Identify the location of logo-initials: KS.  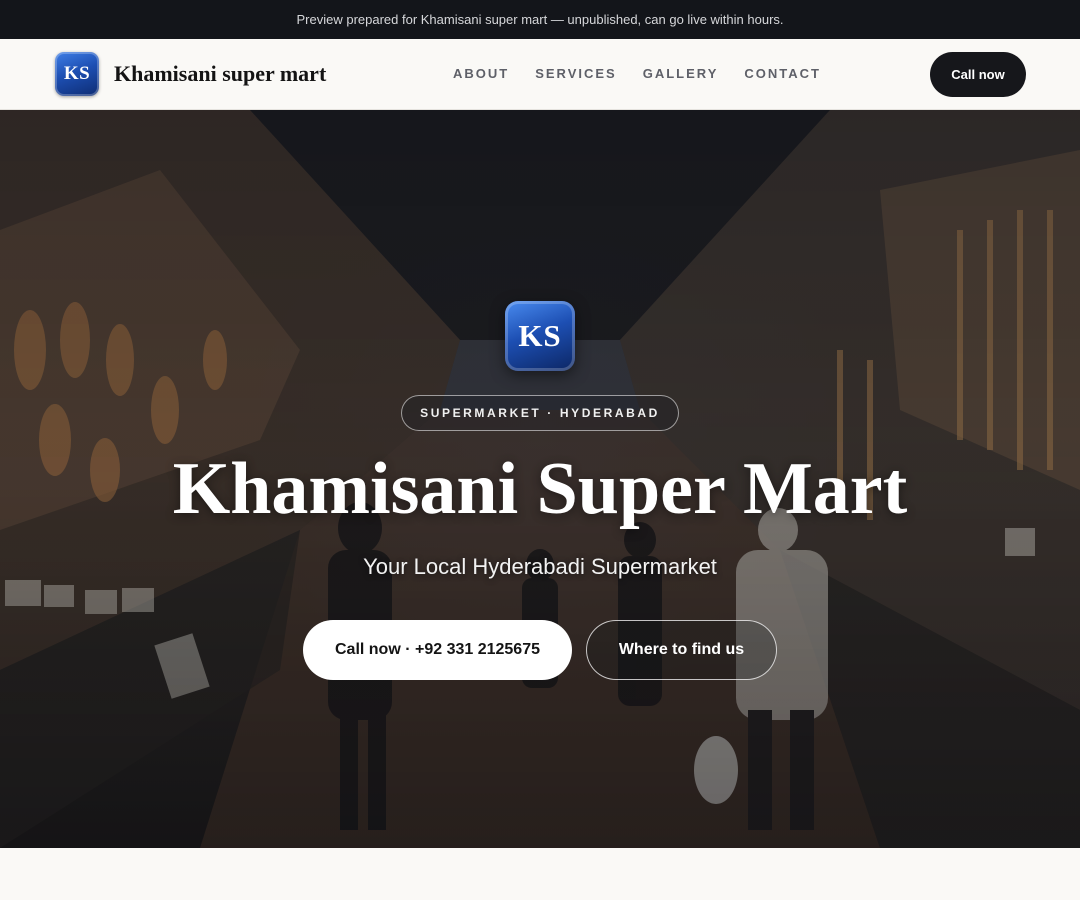
(77, 73).